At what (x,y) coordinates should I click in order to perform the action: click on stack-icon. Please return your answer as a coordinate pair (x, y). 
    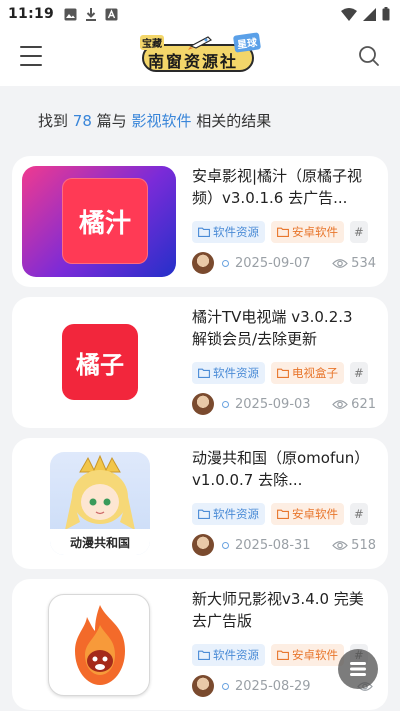
    Looking at the image, I should click on (358, 669).